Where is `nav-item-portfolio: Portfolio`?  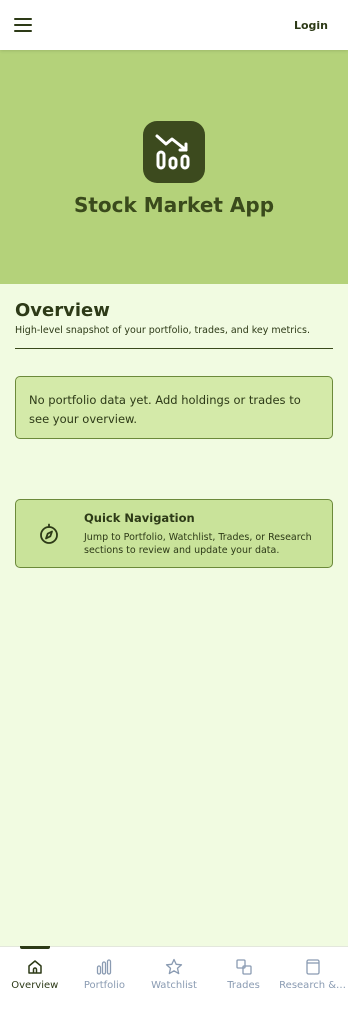
nav-item-portfolio: Portfolio is located at coordinates (105, 981).